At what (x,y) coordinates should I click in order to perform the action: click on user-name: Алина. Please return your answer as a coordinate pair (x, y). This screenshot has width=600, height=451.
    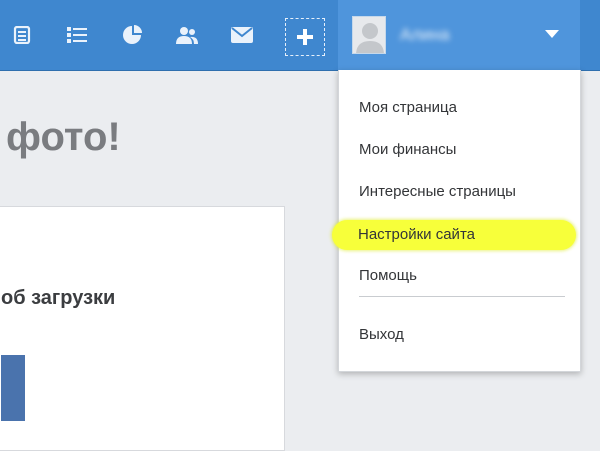
    Looking at the image, I should click on (445, 35).